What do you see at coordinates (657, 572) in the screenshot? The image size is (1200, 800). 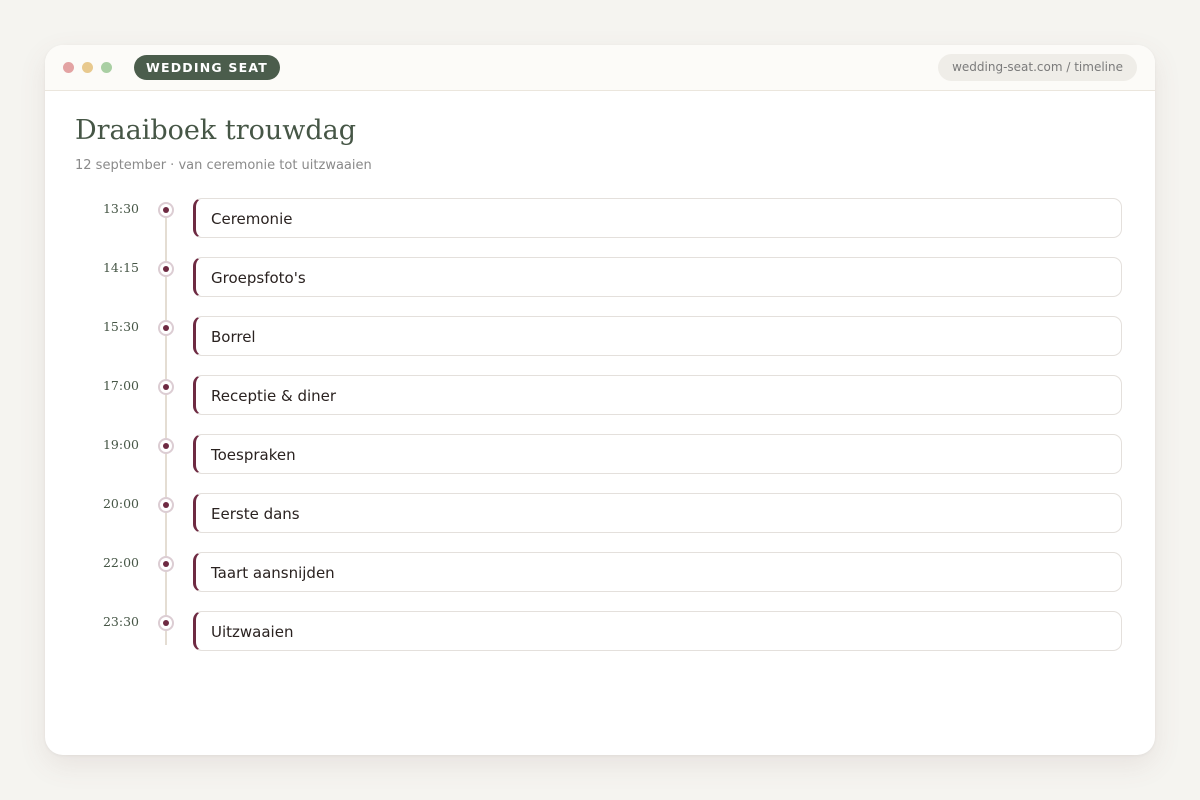 I see `event-card: Taart aansnijden` at bounding box center [657, 572].